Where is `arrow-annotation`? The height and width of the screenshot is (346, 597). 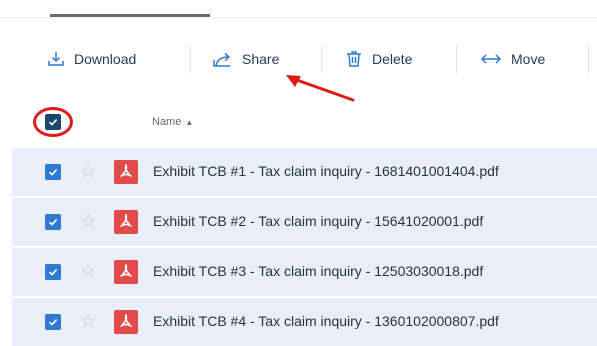
arrow-annotation is located at coordinates (320, 88).